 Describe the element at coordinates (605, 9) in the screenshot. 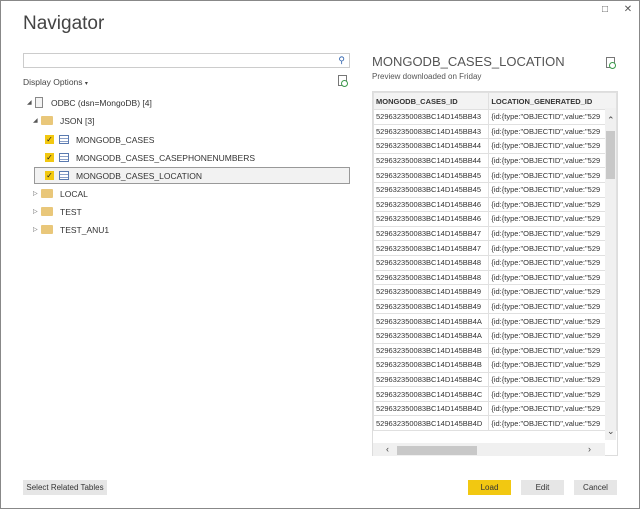

I see `restore-button: □` at that location.